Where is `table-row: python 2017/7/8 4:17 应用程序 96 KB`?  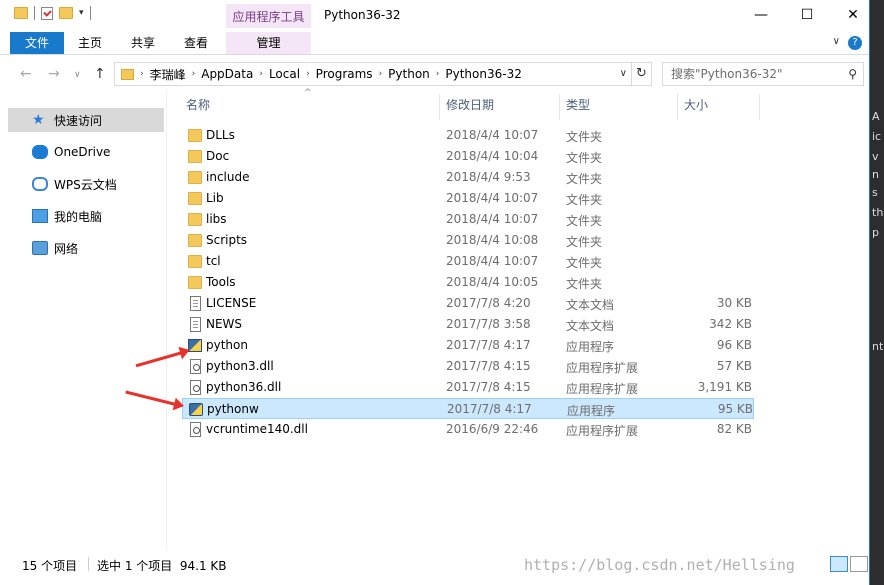 table-row: python 2017/7/8 4:17 应用程序 96 KB is located at coordinates (468, 345).